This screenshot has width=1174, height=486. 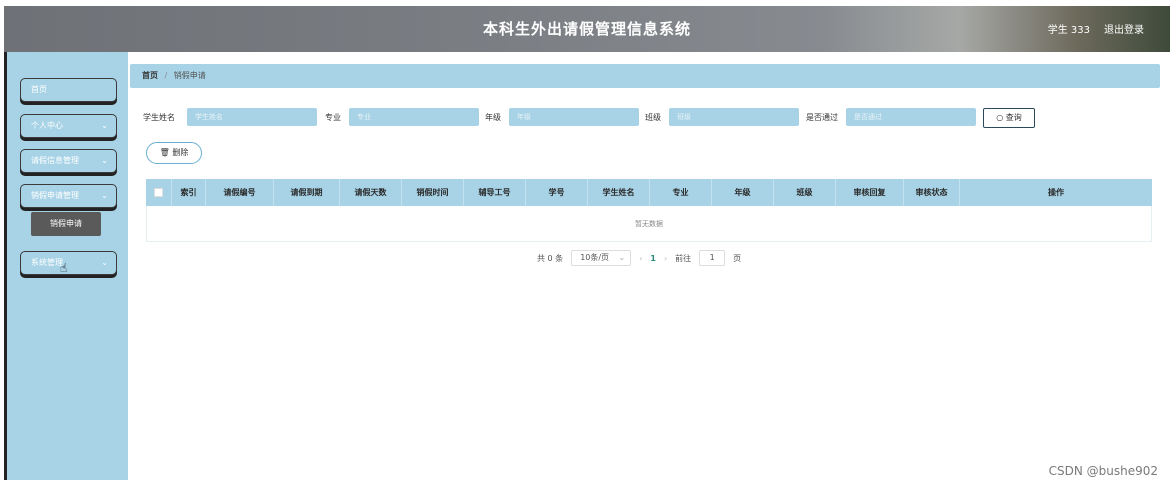 I want to click on col-header: 学号, so click(x=557, y=192).